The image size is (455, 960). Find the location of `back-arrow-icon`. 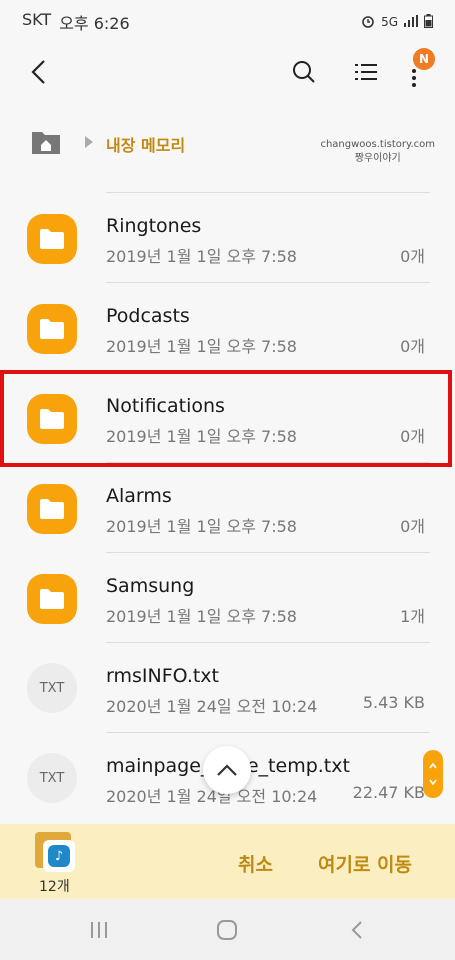

back-arrow-icon is located at coordinates (38, 72).